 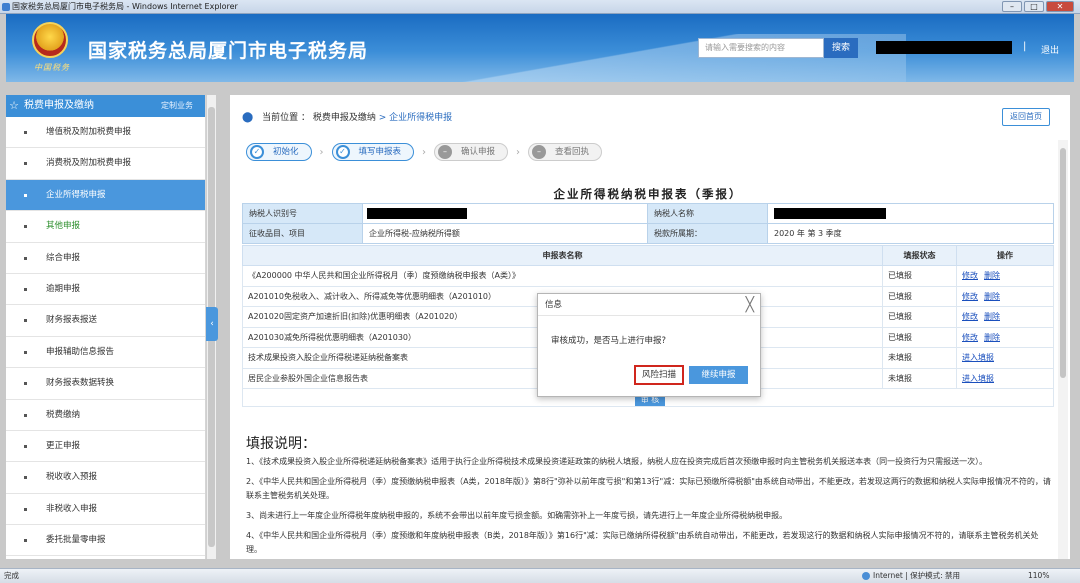 What do you see at coordinates (257, 152) in the screenshot?
I see `check-icon: ✓` at bounding box center [257, 152].